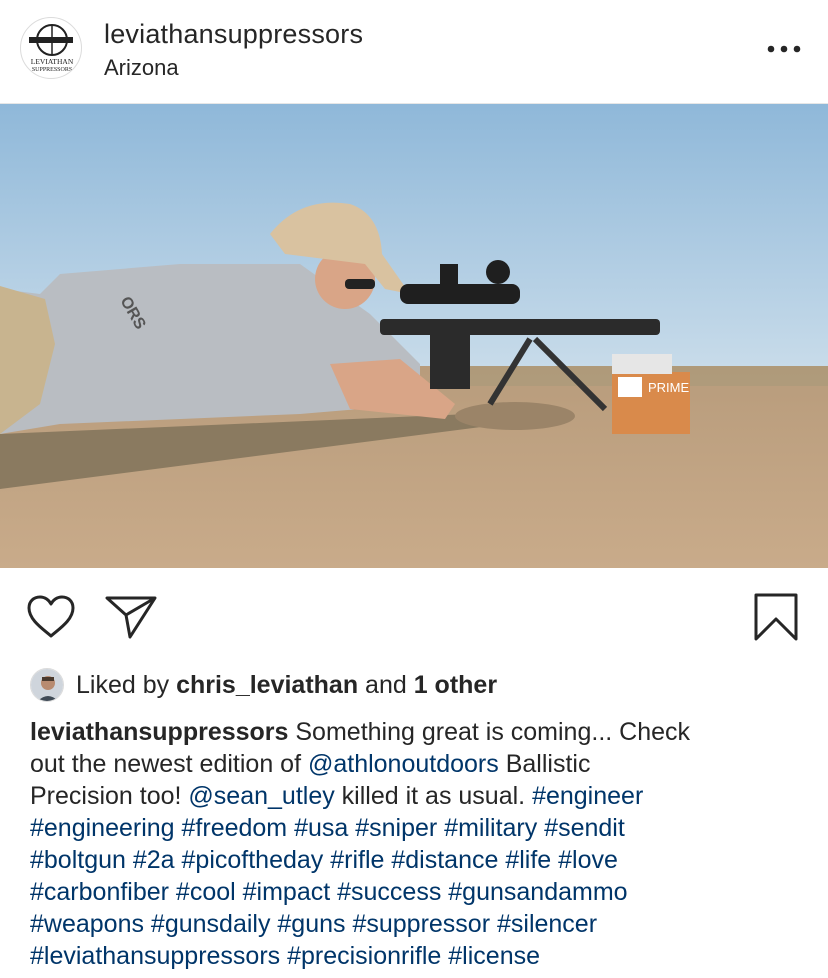  I want to click on more-options-icon, so click(784, 49).